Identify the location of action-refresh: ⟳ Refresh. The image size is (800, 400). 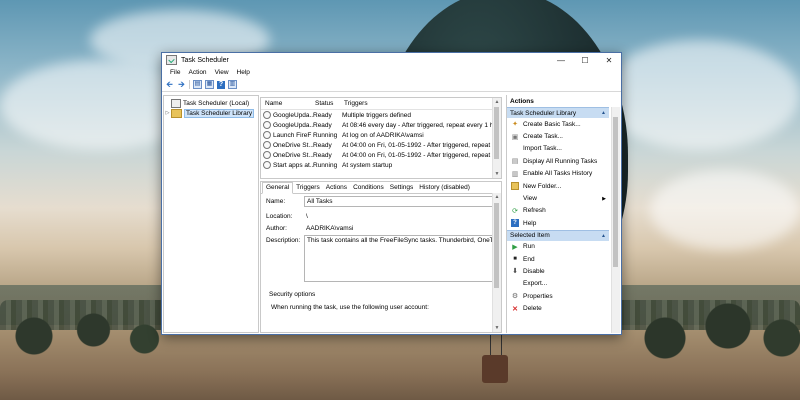
(558, 211).